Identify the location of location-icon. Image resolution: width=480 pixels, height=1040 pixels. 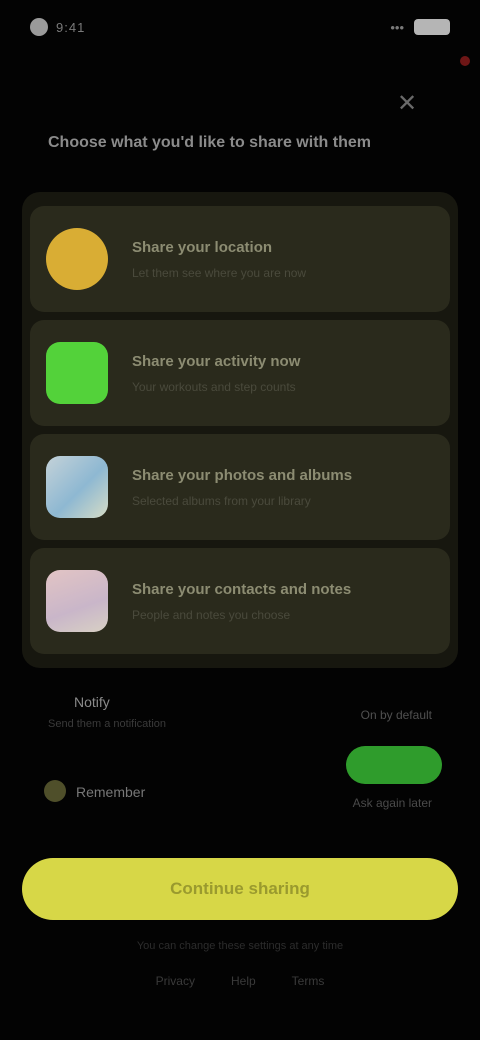
(77, 259).